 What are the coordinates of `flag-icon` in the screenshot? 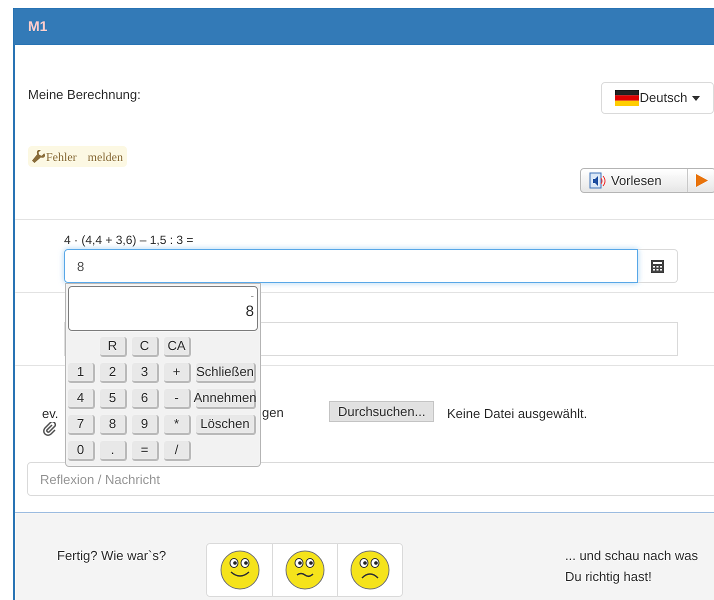 It's located at (626, 98).